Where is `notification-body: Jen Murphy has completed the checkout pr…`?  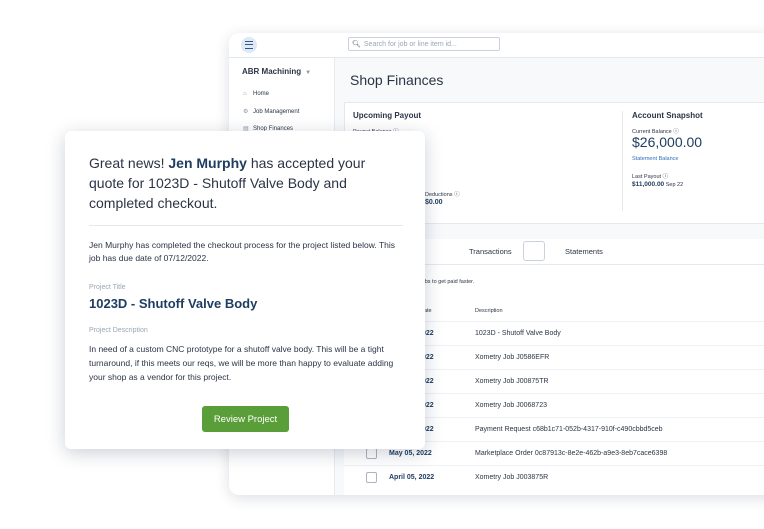
notification-body: Jen Murphy has completed the checkout pr… is located at coordinates (242, 251).